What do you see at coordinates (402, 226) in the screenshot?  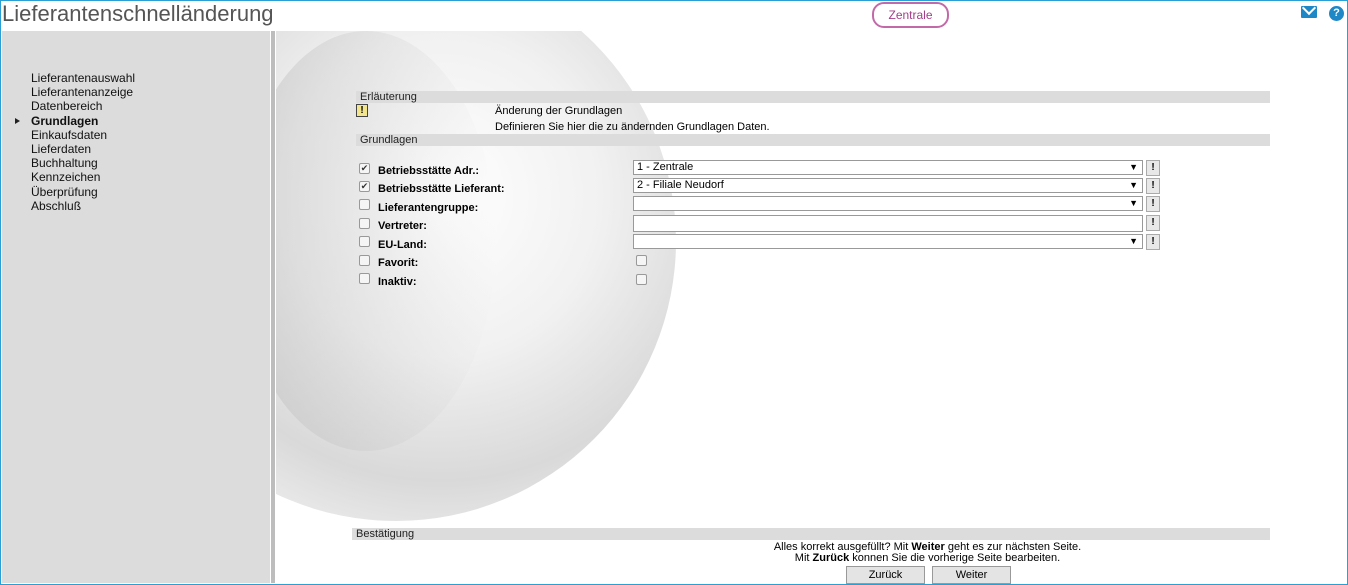 I see `label-vertreter: Vertreter:` at bounding box center [402, 226].